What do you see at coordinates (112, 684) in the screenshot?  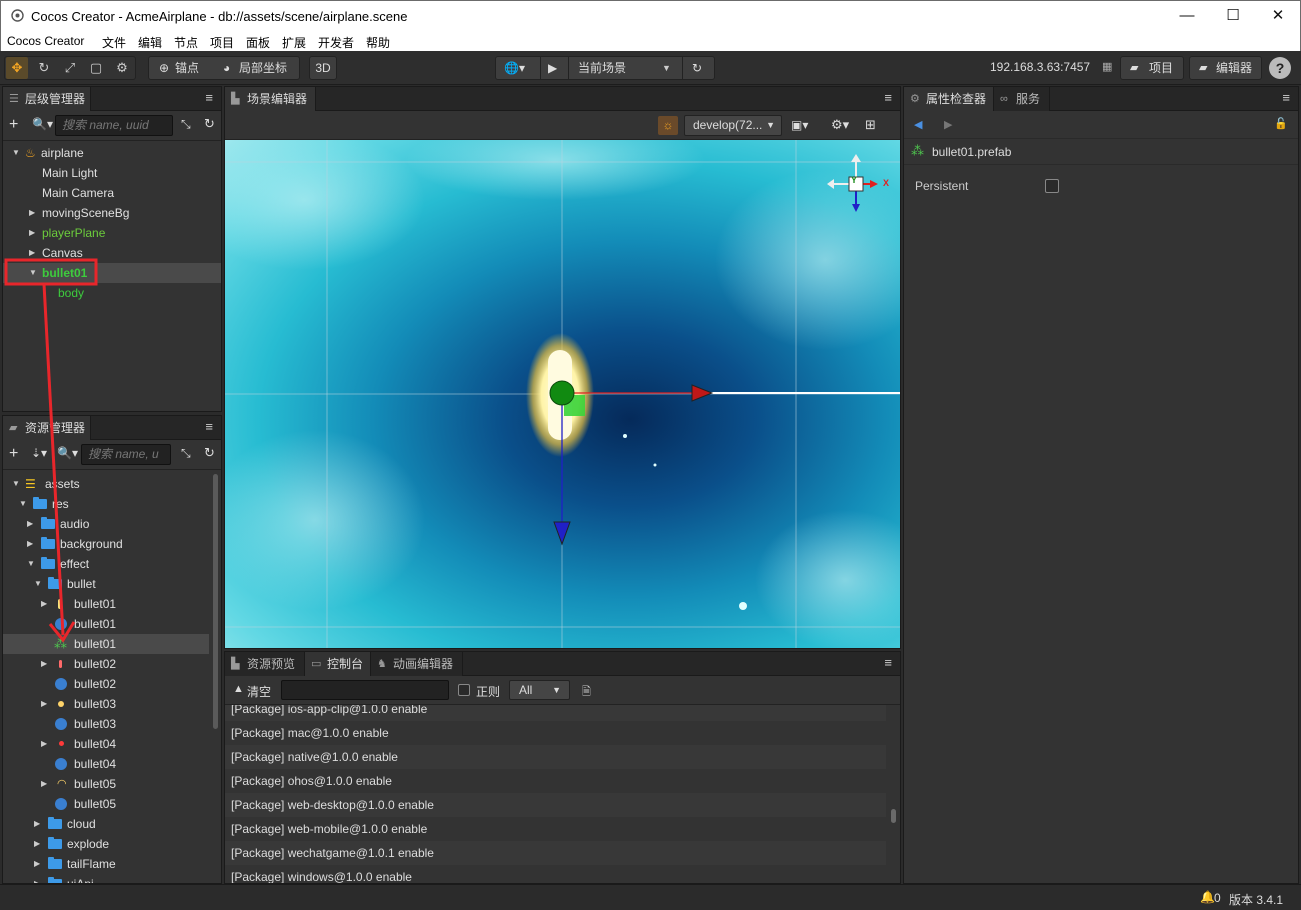 I see `asset-item-bullet02-material: bullet02` at bounding box center [112, 684].